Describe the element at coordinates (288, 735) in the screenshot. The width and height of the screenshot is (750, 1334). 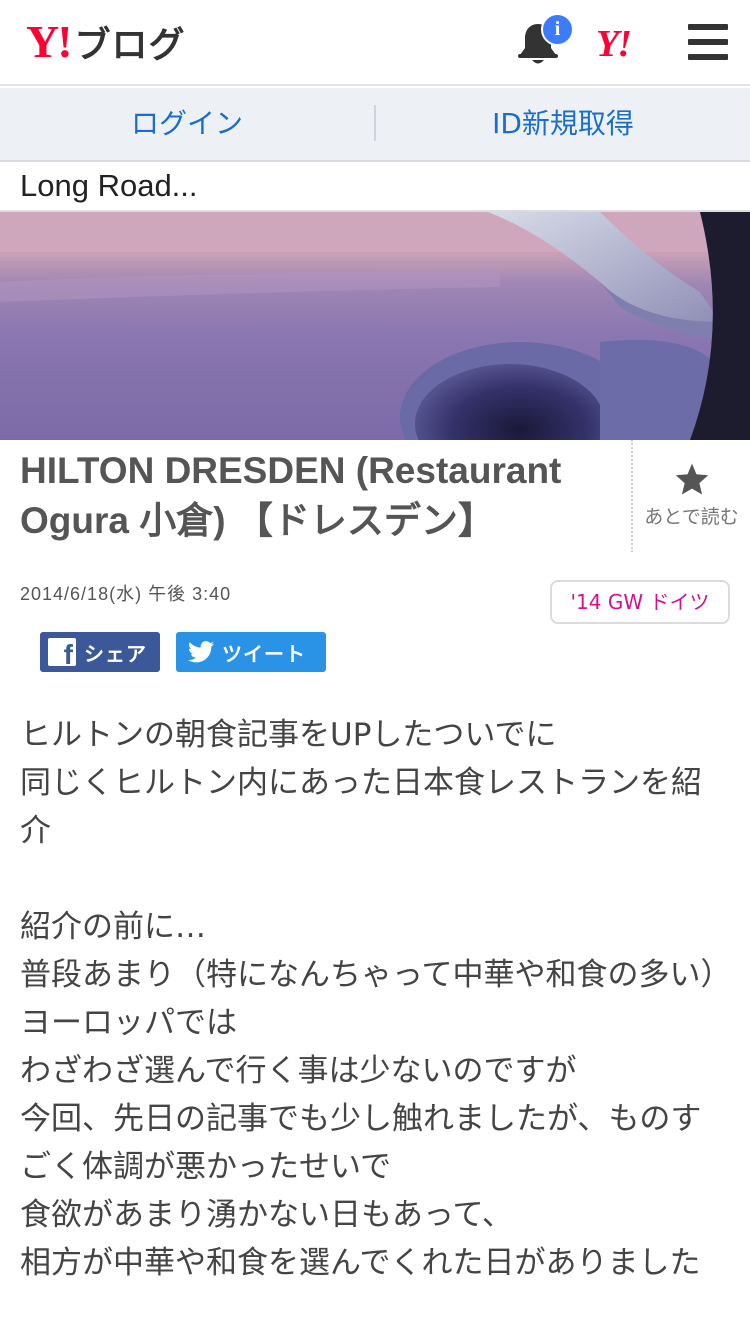
I see `body-line: ヒルトンの朝食記事をUPしたついでに` at that location.